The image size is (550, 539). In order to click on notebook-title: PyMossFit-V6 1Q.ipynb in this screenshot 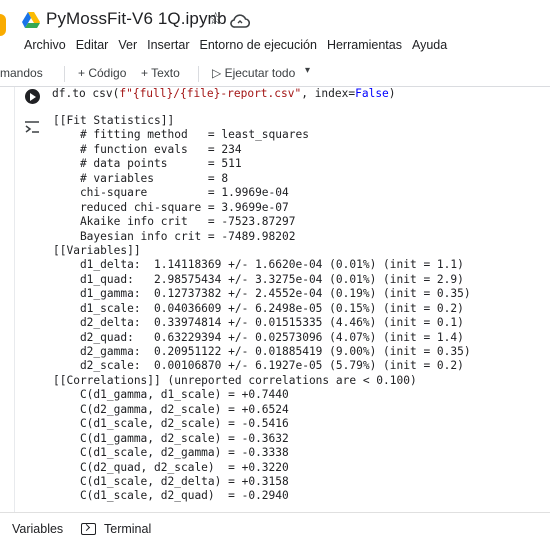, I will do `click(136, 19)`.